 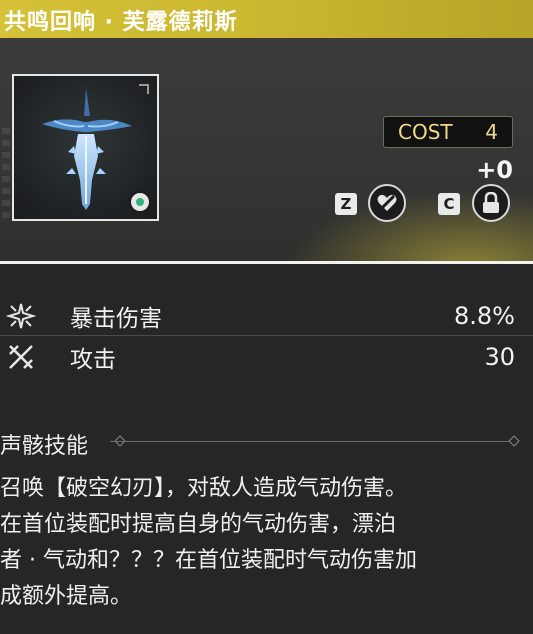 I want to click on corner-marker, so click(x=144, y=89).